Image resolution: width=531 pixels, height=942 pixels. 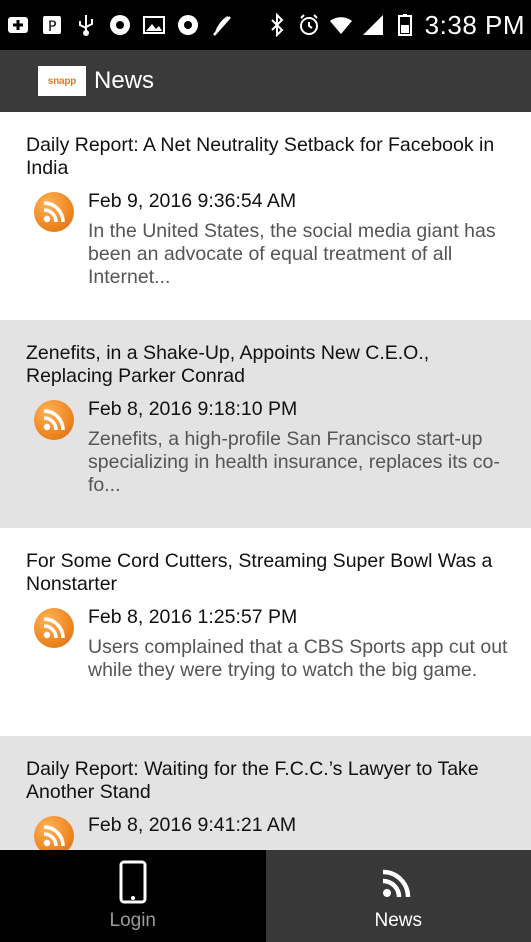 What do you see at coordinates (133, 882) in the screenshot?
I see `smartphone-icon` at bounding box center [133, 882].